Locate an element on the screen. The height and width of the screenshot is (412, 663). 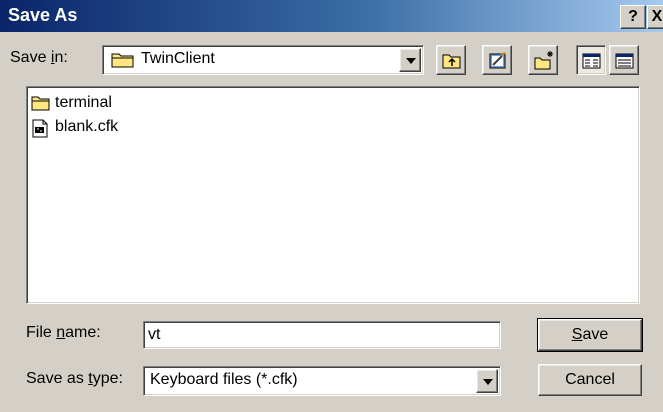
file-name-label: File name: is located at coordinates (63, 332).